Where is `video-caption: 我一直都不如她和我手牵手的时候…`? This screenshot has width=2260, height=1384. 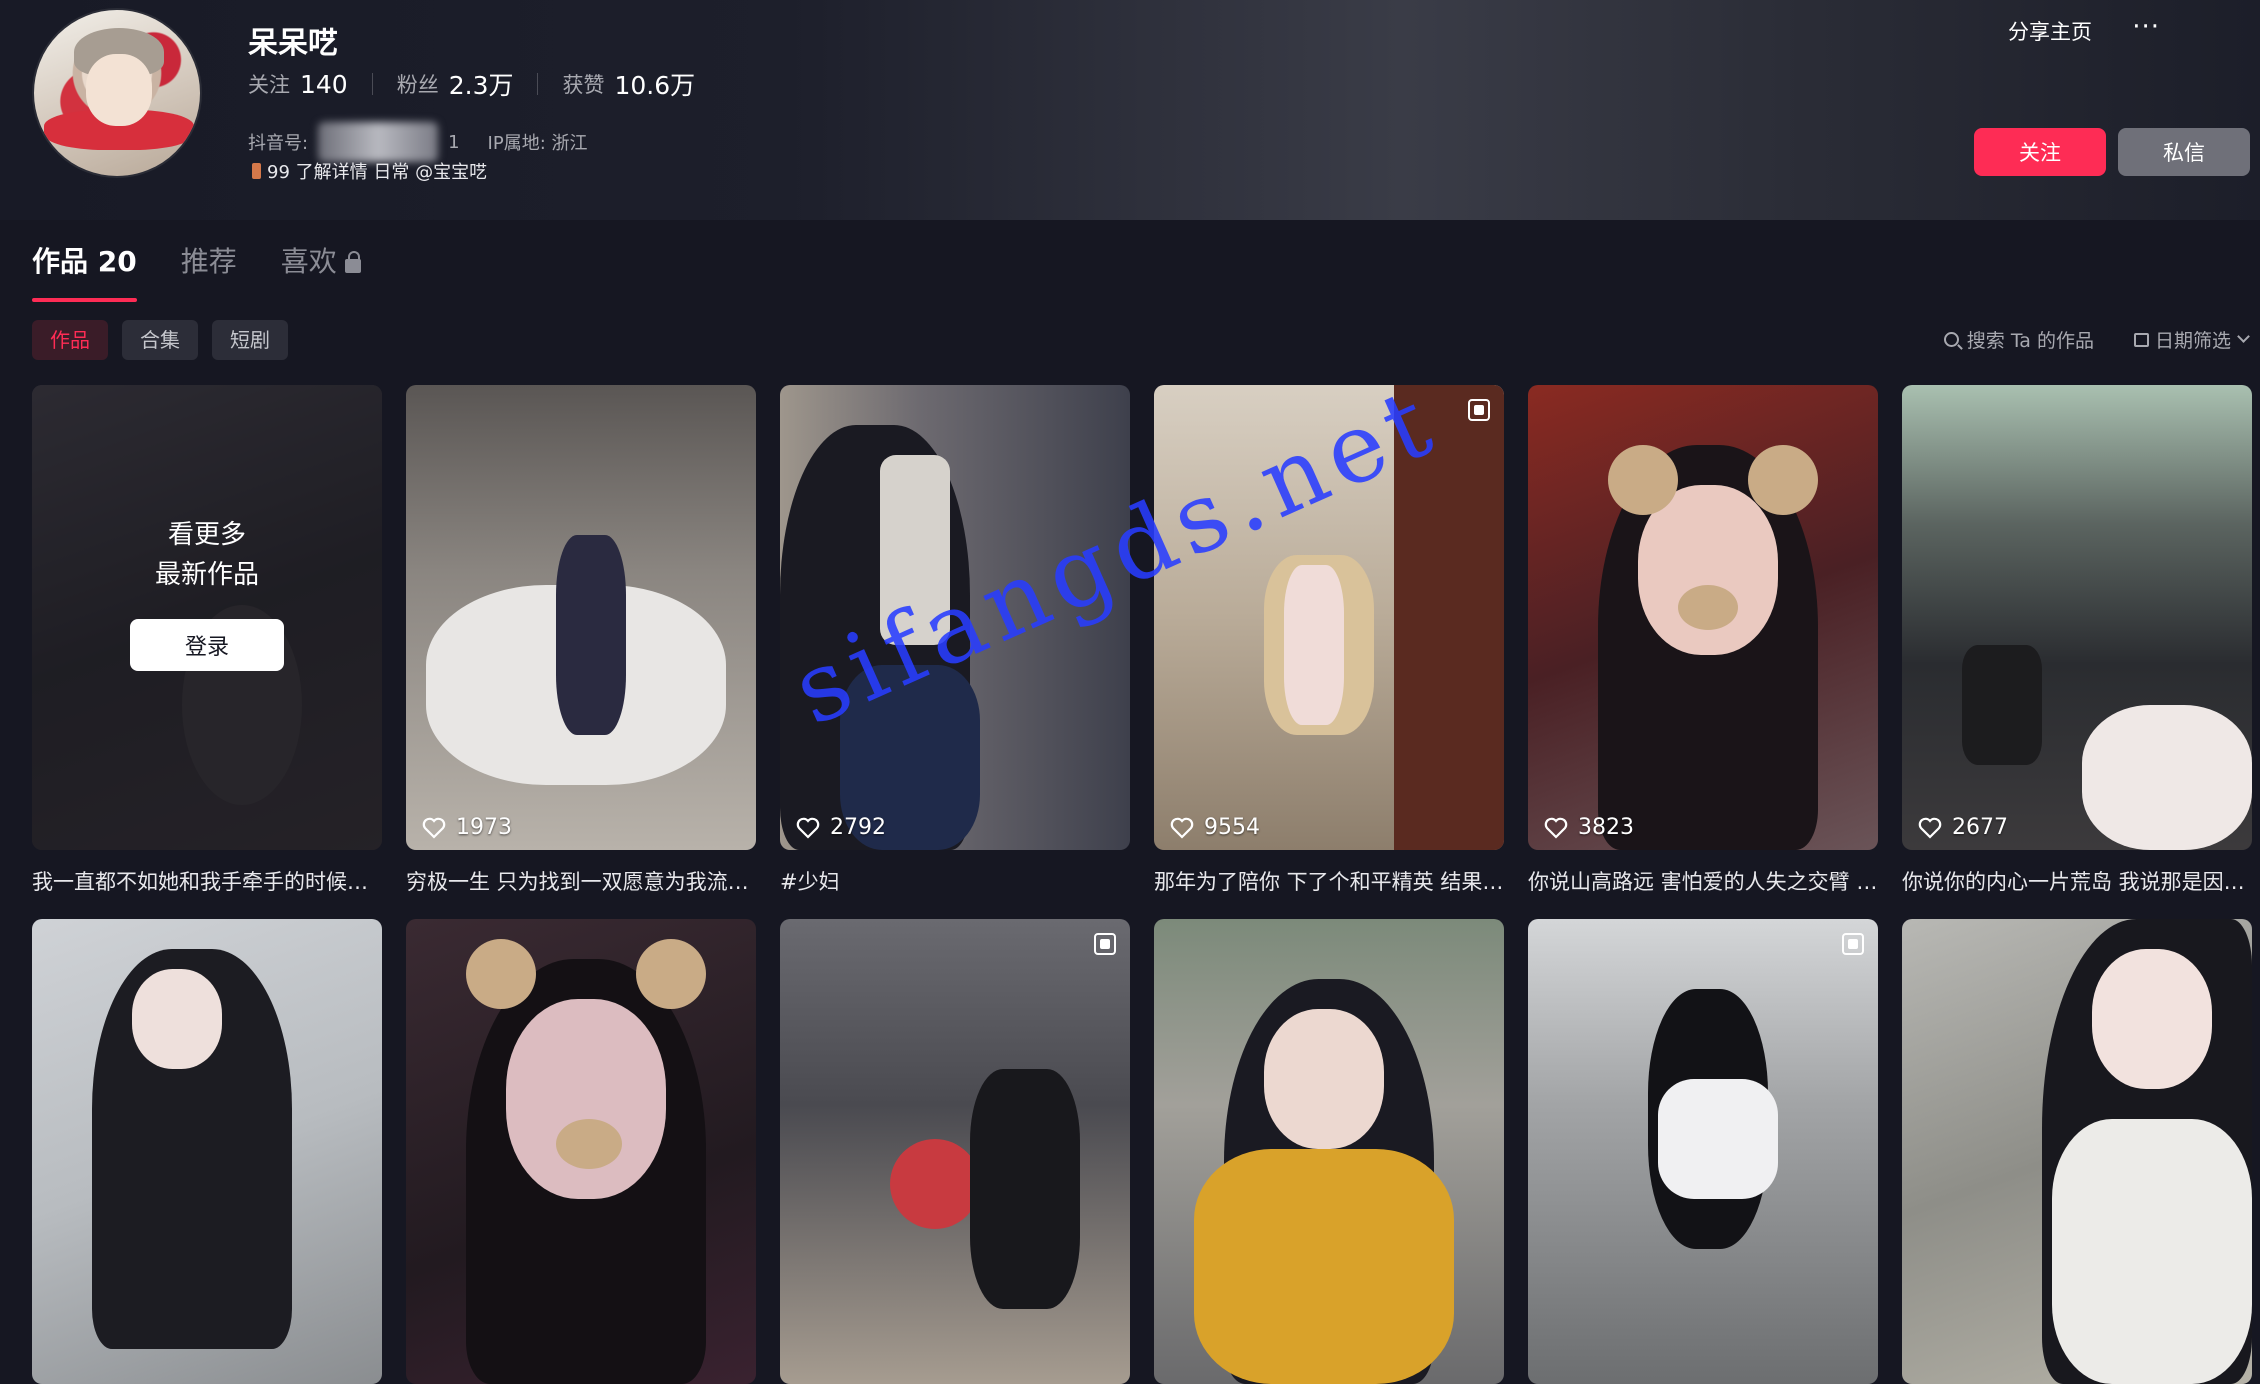 video-caption: 我一直都不如她和我手牵手的时候… is located at coordinates (207, 881).